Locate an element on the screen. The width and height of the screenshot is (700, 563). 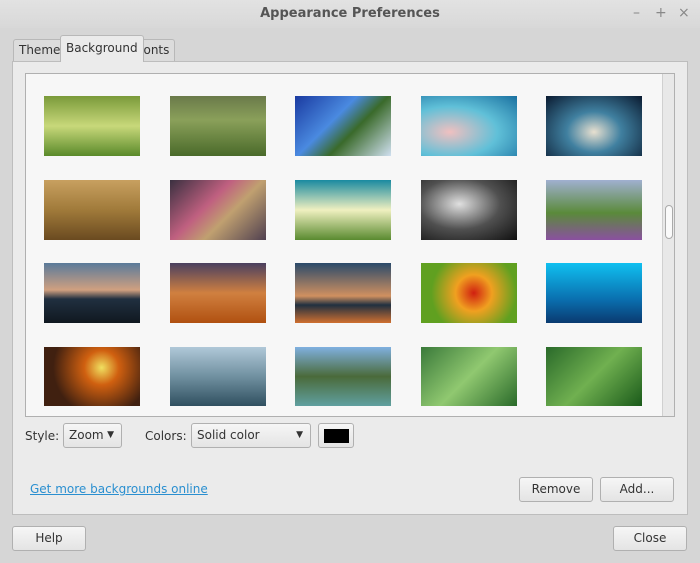
title-bar: Appearance Preferences is located at coordinates (350, 14).